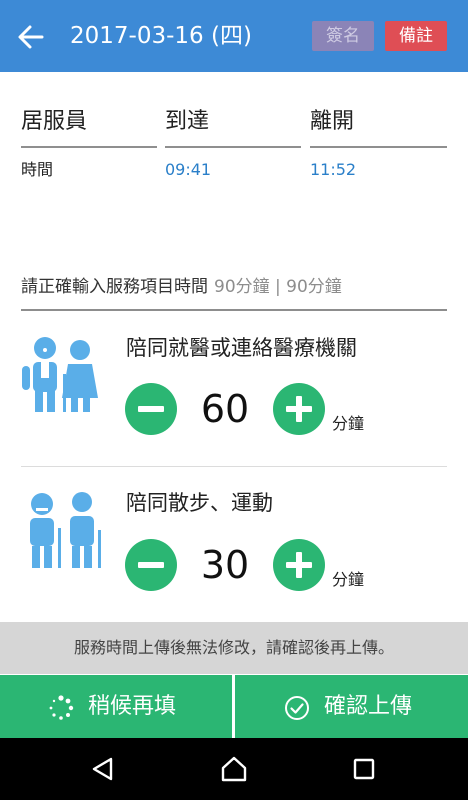 Image resolution: width=468 pixels, height=800 pixels. I want to click on service-quantity: 30, so click(225, 565).